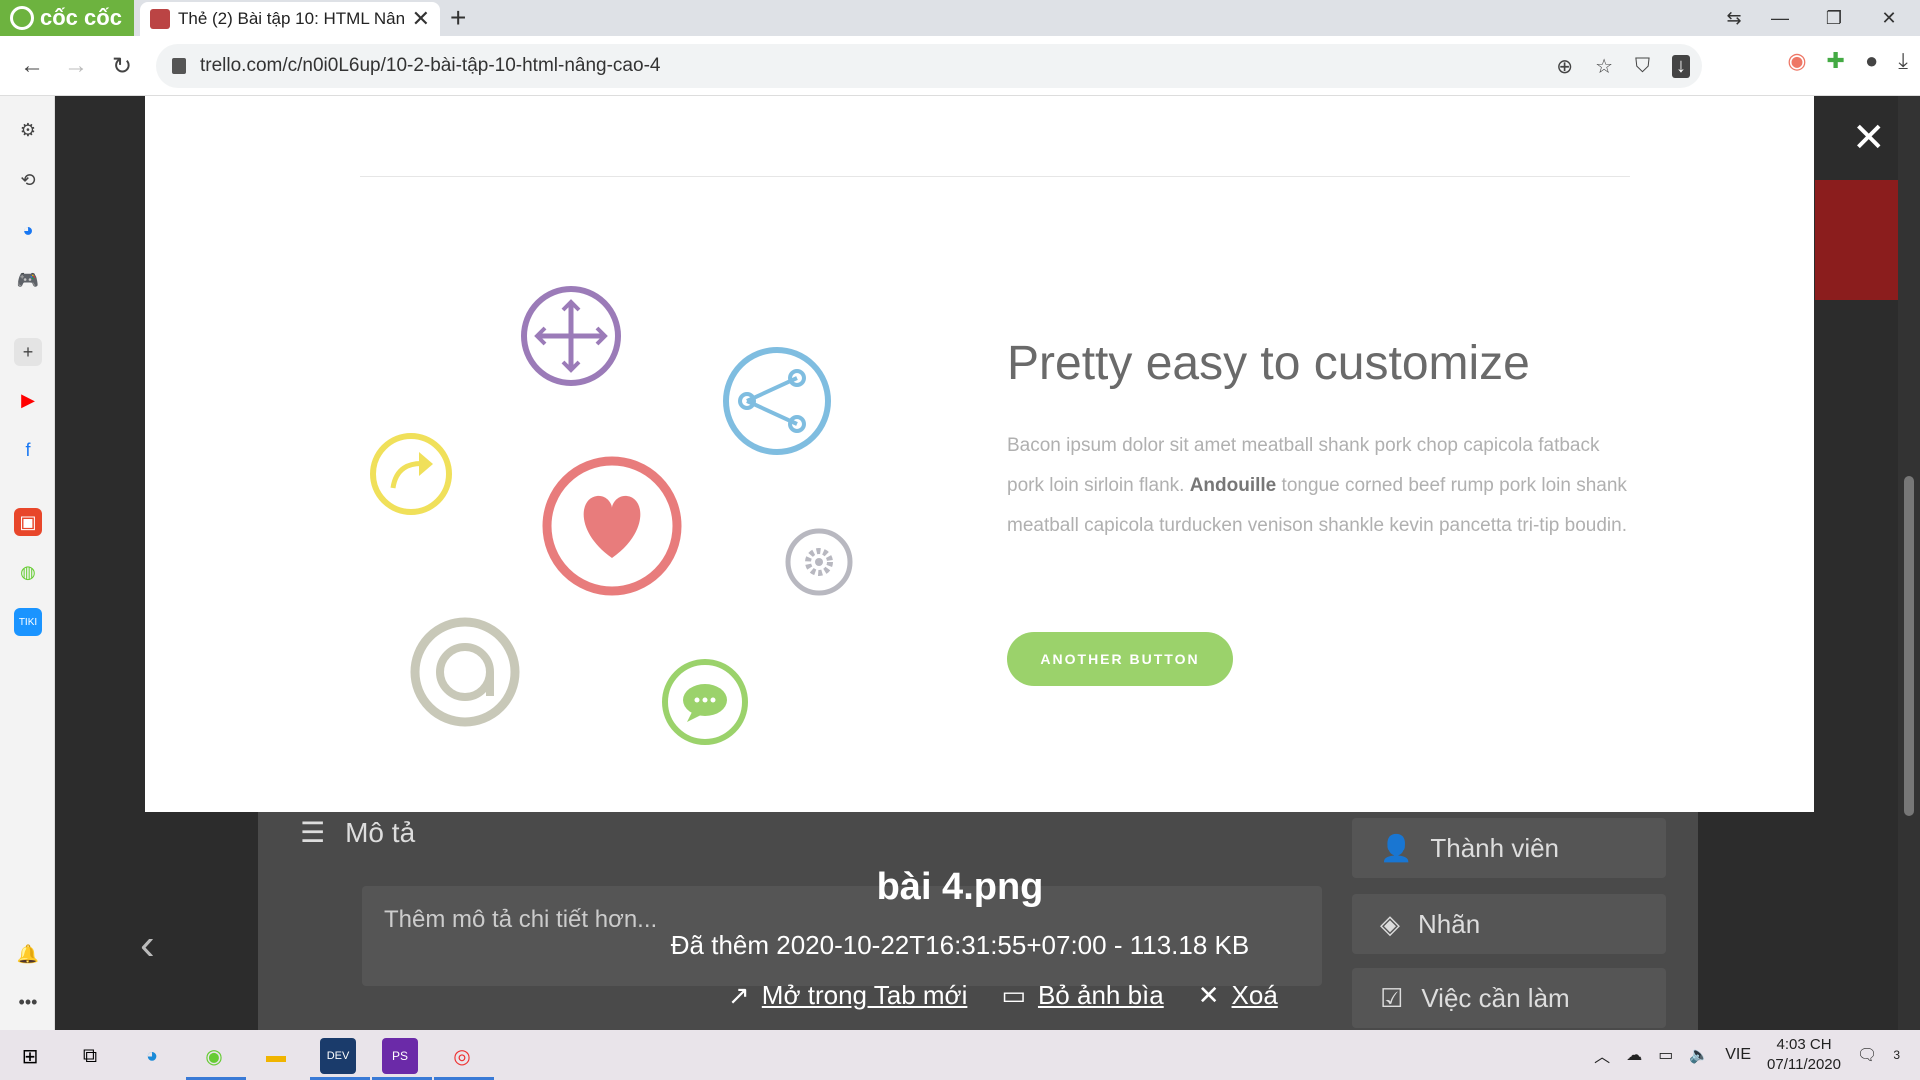  Describe the element at coordinates (28, 130) in the screenshot. I see `settings-gear-icon: ⚙` at that location.